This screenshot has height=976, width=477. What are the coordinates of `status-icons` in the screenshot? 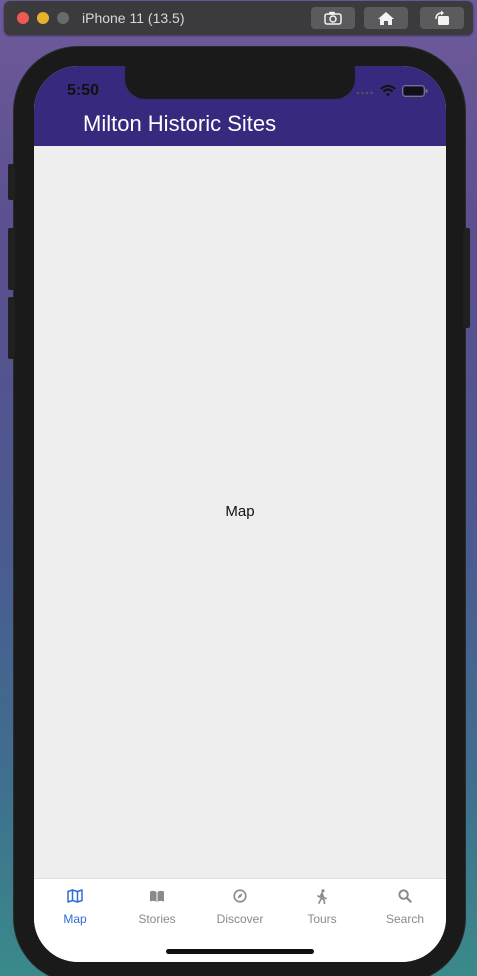 It's located at (392, 93).